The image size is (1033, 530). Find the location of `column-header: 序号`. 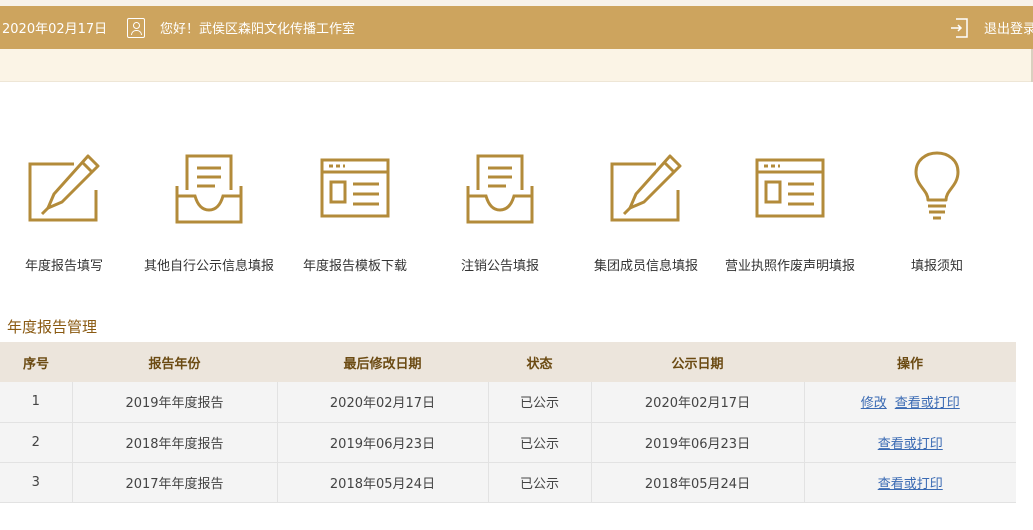

column-header: 序号 is located at coordinates (35, 364).